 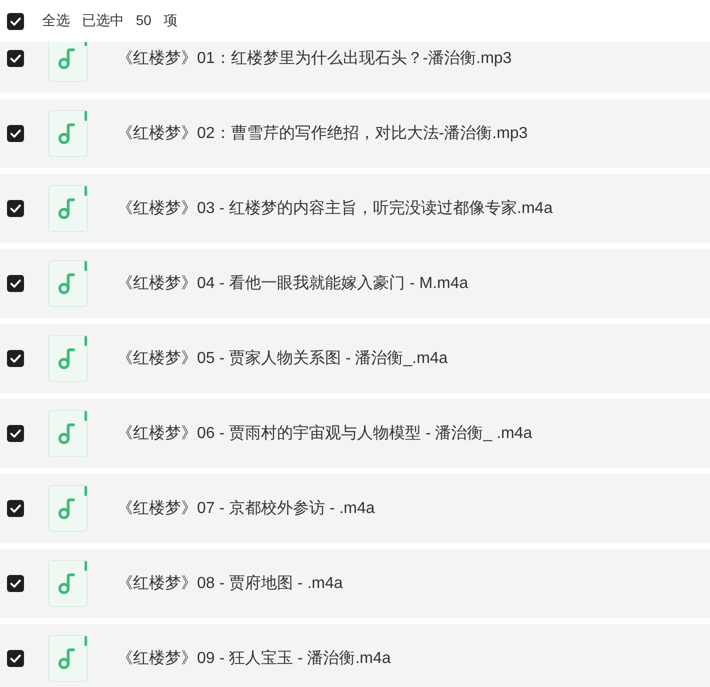 What do you see at coordinates (324, 434) in the screenshot?
I see `file-name: 《红楼梦》06 - 贾雨村的宇宙观与人物模型 - 潘治衡_ .m4a` at bounding box center [324, 434].